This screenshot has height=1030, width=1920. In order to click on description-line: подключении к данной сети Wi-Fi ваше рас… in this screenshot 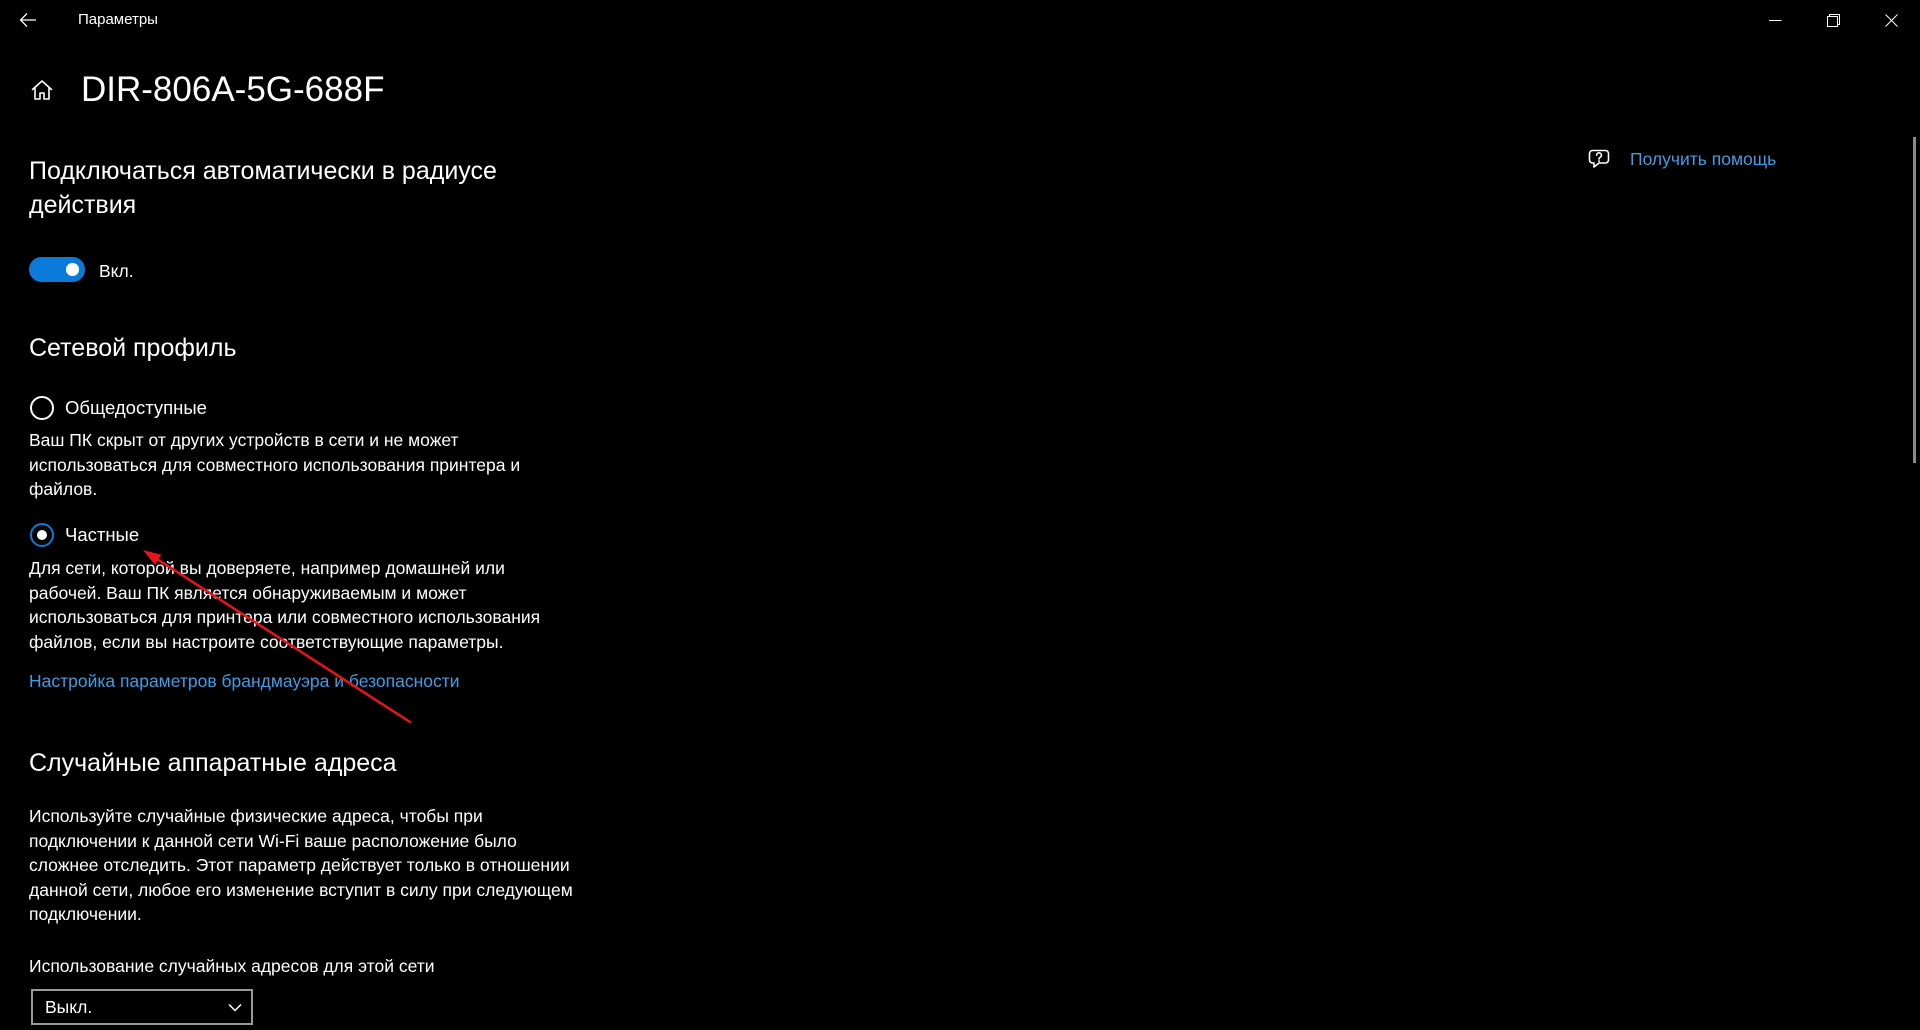, I will do `click(273, 840)`.